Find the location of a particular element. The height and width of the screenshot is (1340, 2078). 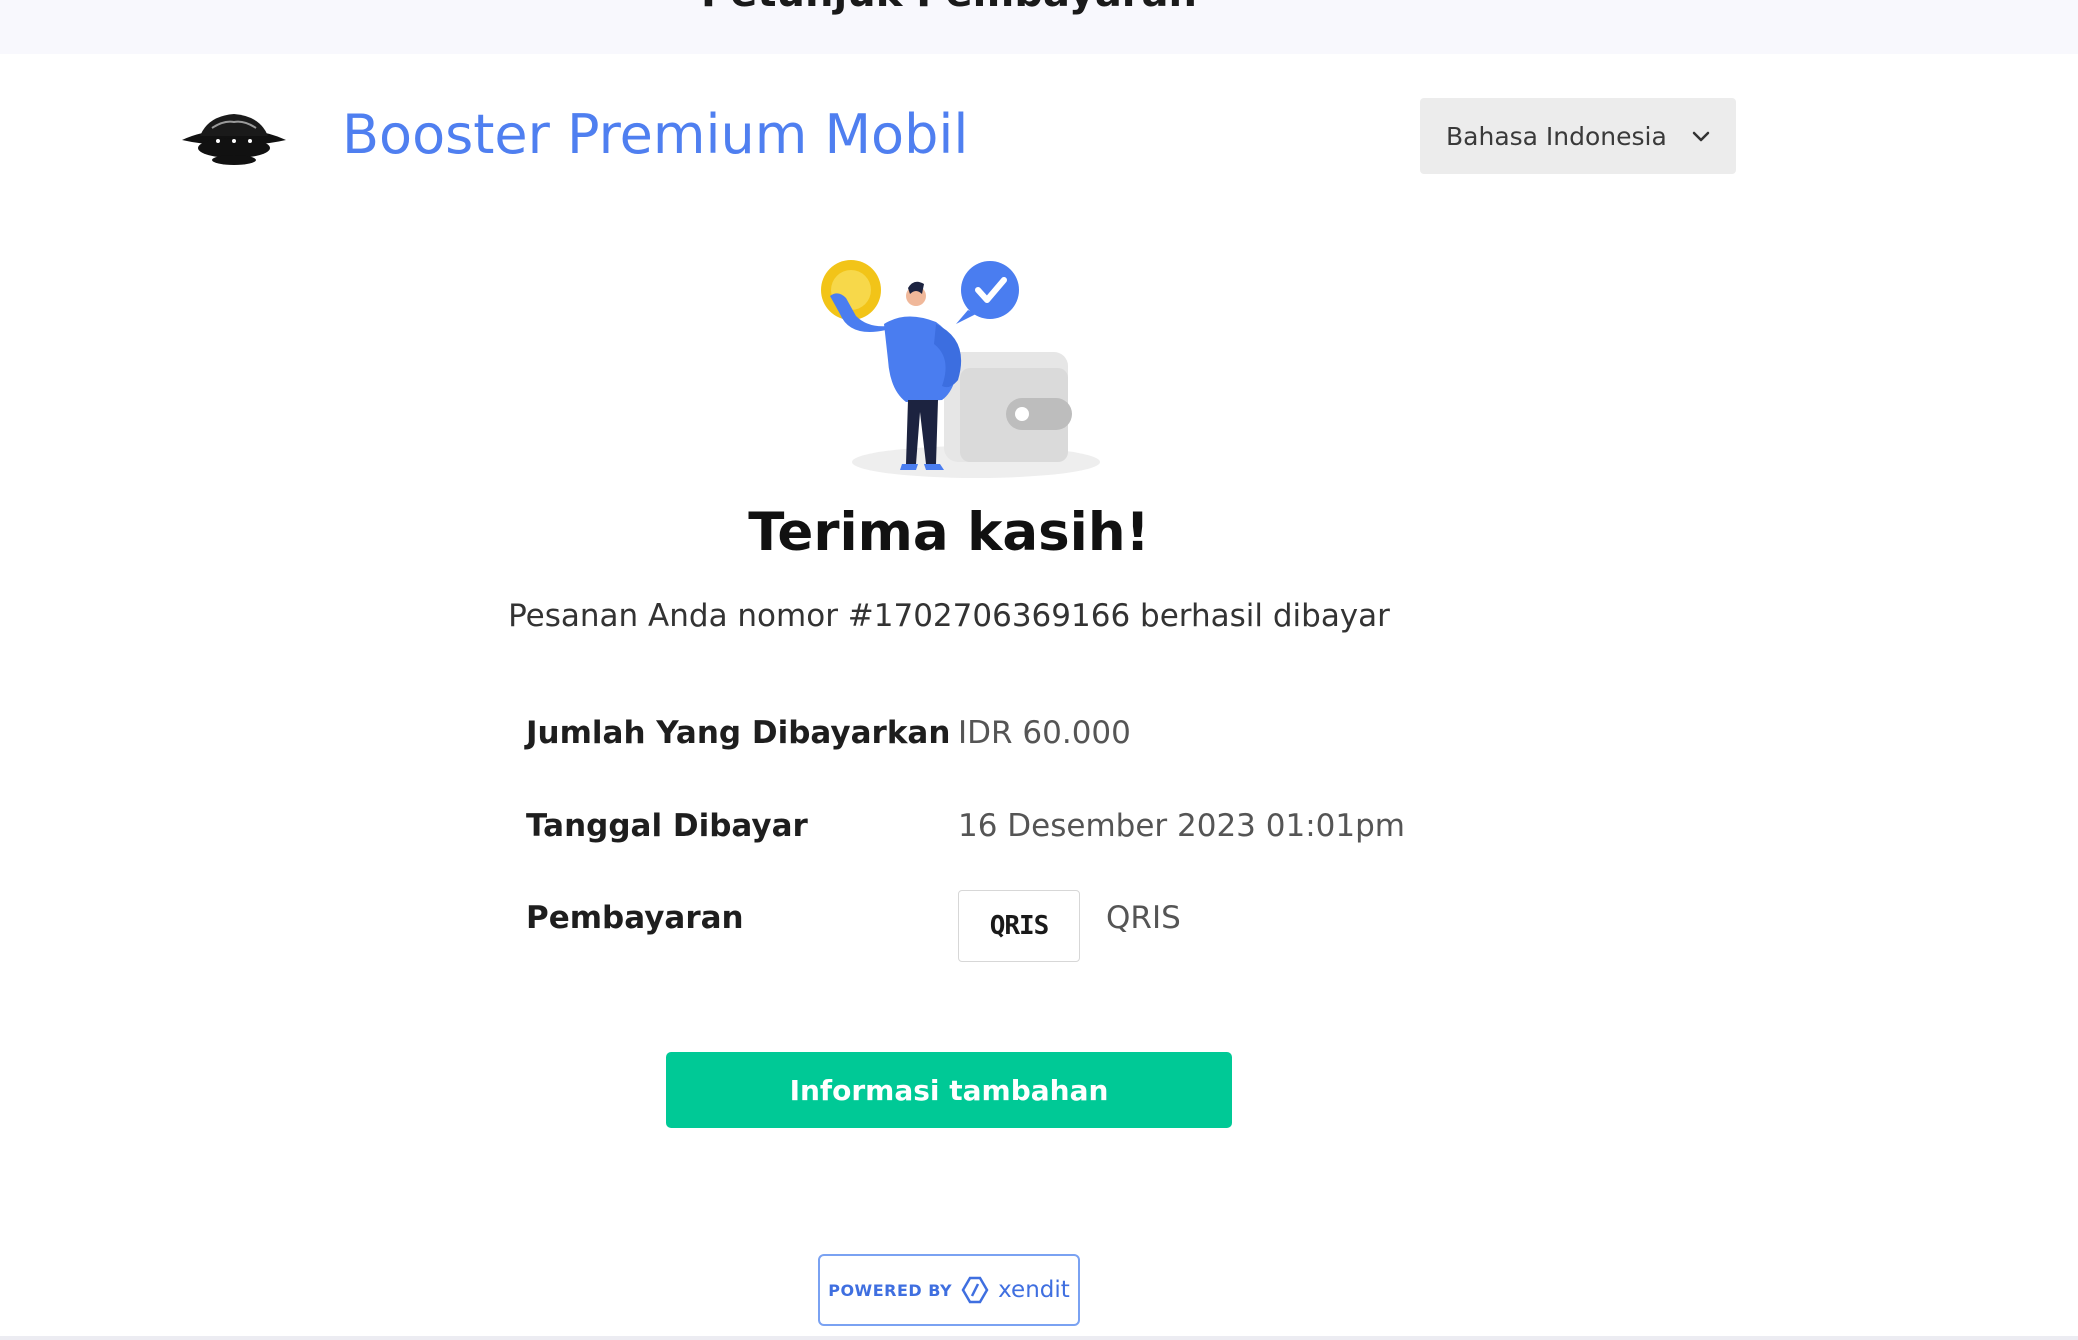

paid-date-value: 16 Desember 2023 01:01pm is located at coordinates (1181, 826).